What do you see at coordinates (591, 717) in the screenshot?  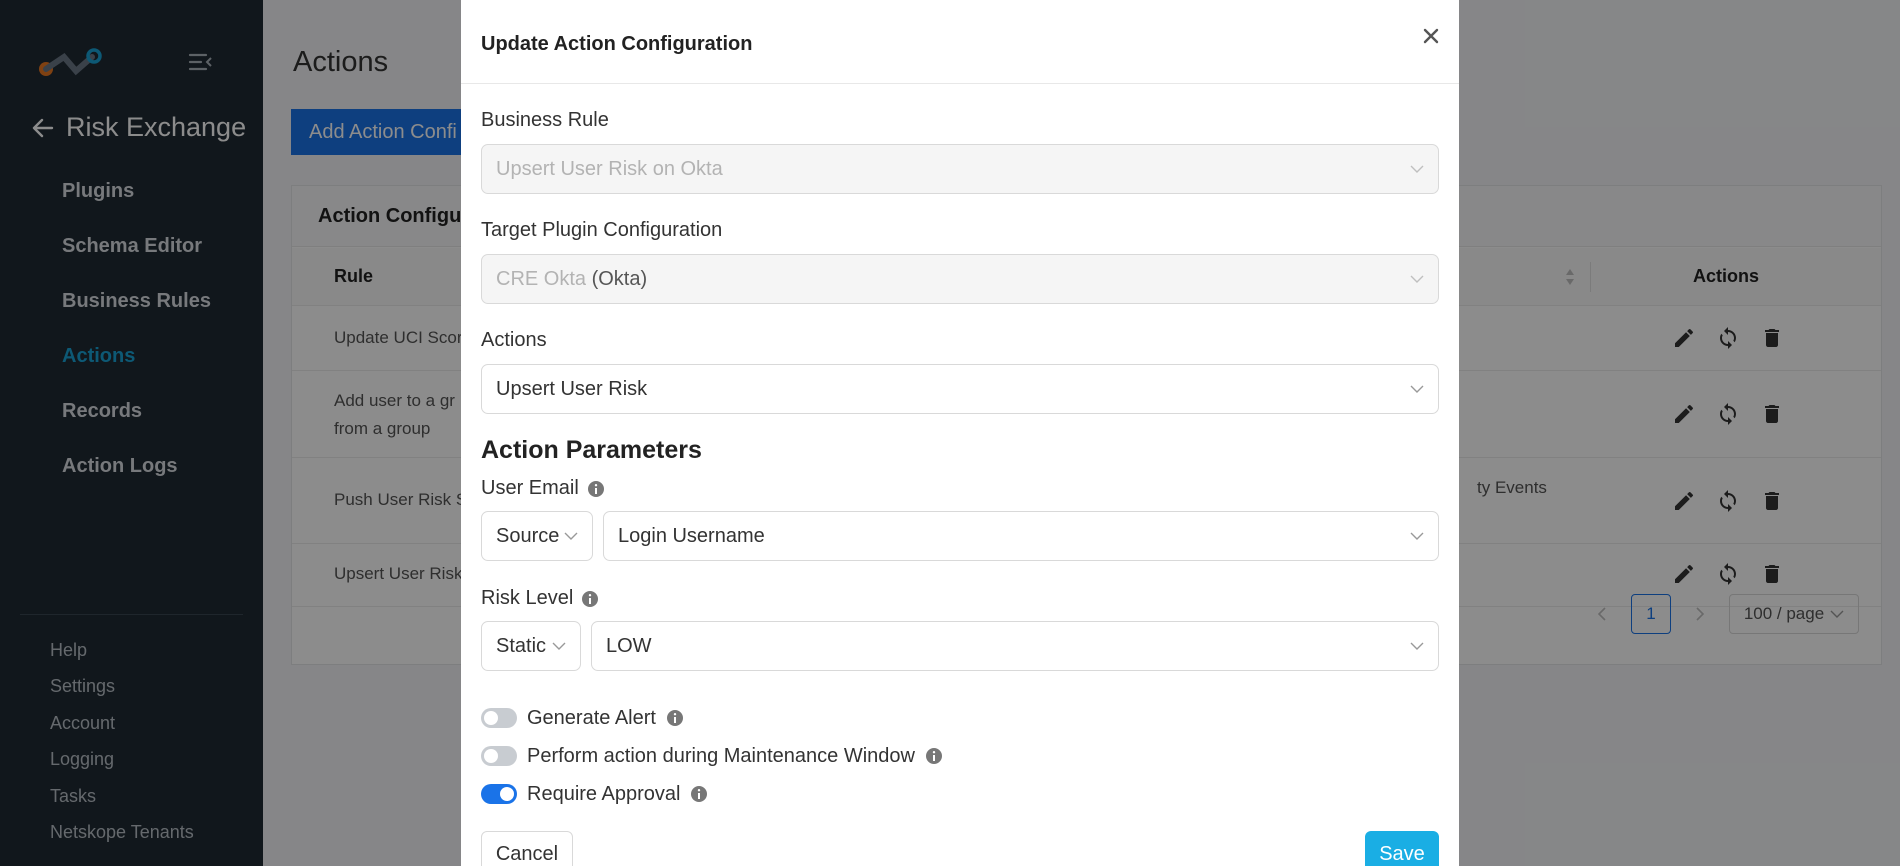 I see `generate-alert-label: Generate Alert` at bounding box center [591, 717].